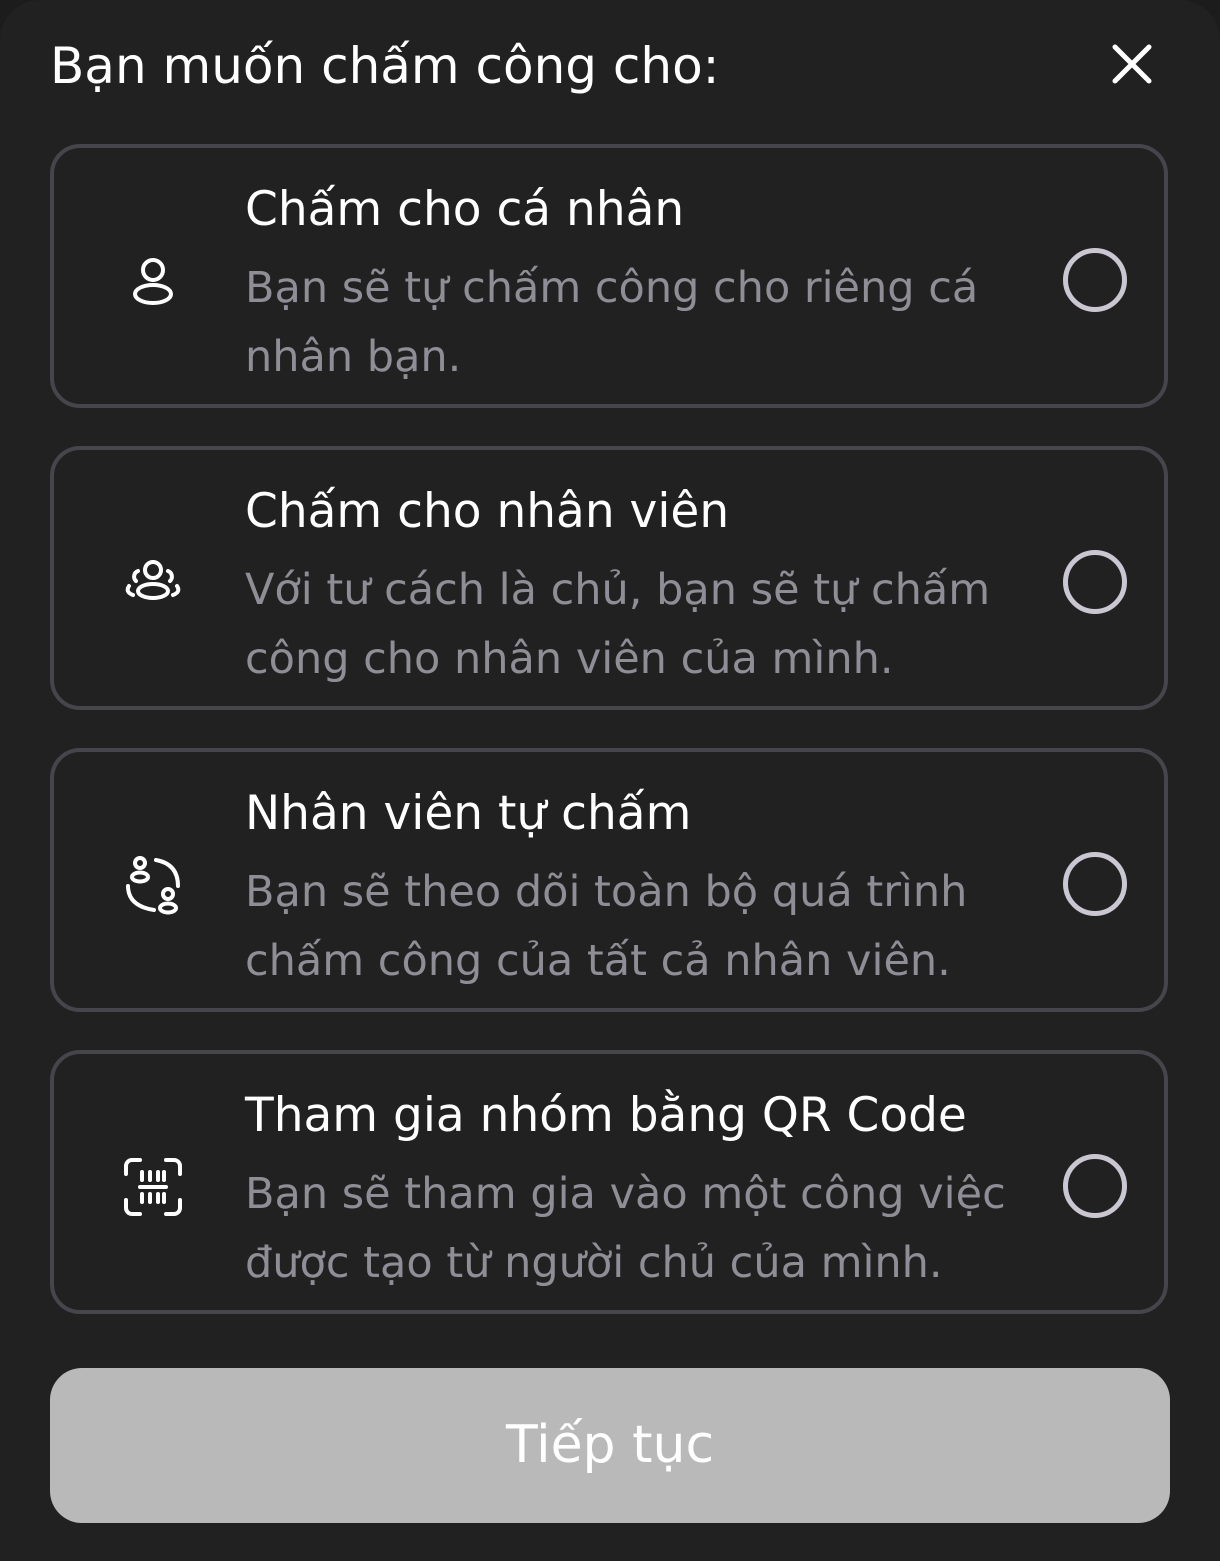 This screenshot has height=1561, width=1220. Describe the element at coordinates (153, 281) in the screenshot. I see `person-icon` at that location.